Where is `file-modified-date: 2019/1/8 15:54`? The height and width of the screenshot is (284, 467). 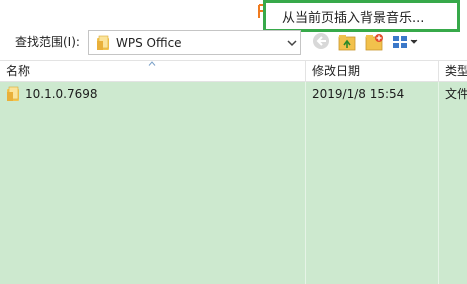 file-modified-date: 2019/1/8 15:54 is located at coordinates (358, 94).